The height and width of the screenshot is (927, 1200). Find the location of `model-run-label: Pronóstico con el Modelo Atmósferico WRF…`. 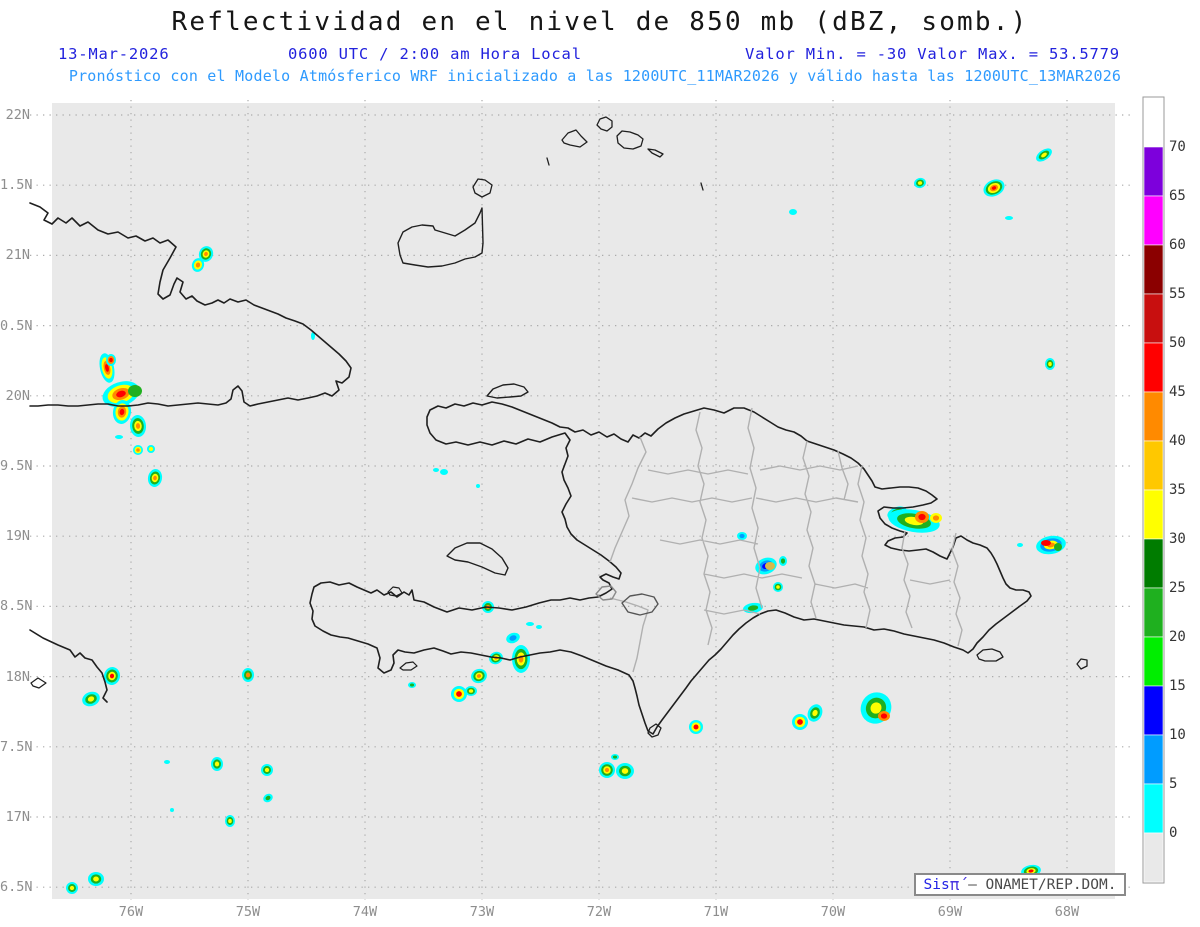

model-run-label: Pronóstico con el Modelo Atmósferico WRF… is located at coordinates (595, 76).